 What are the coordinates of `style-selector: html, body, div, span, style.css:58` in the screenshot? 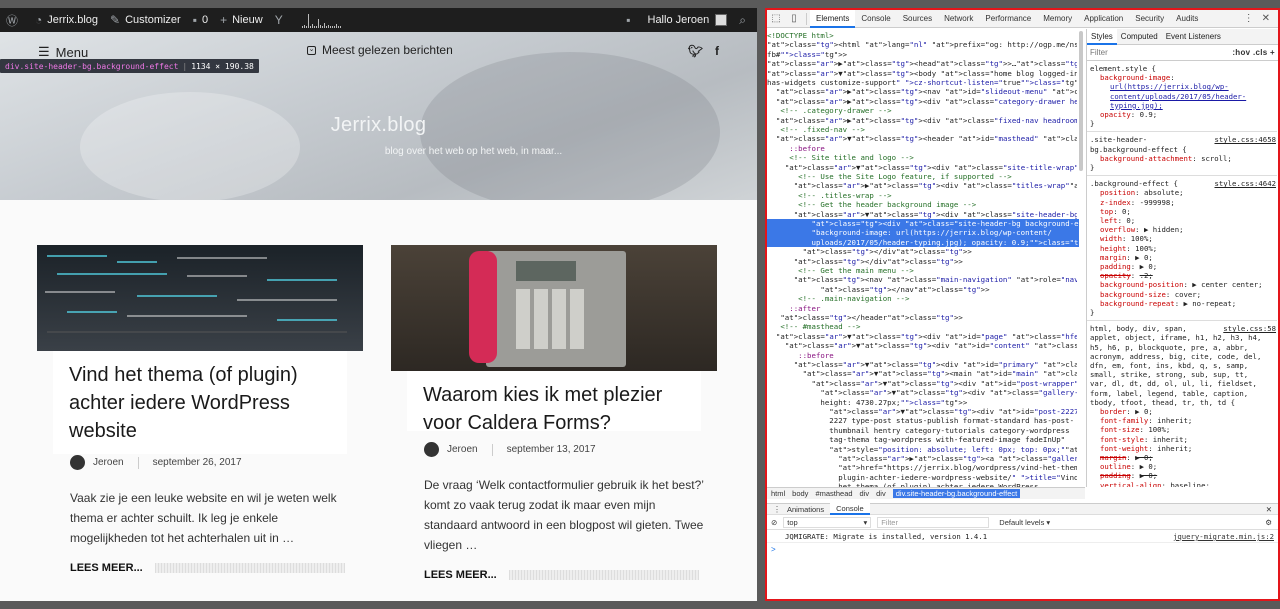 It's located at (1183, 328).